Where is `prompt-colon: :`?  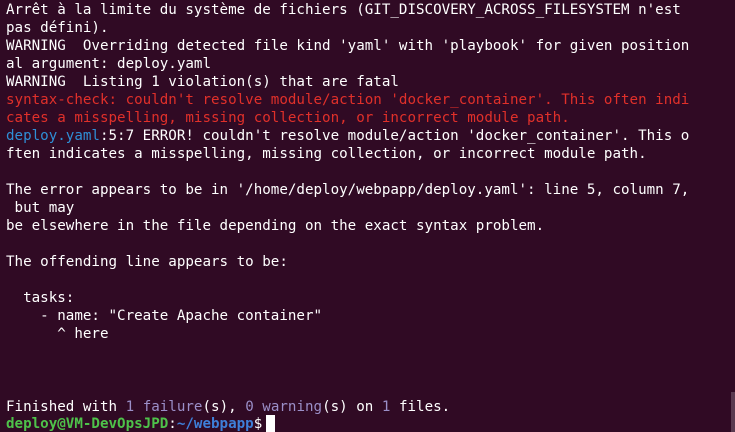
prompt-colon: : is located at coordinates (172, 424).